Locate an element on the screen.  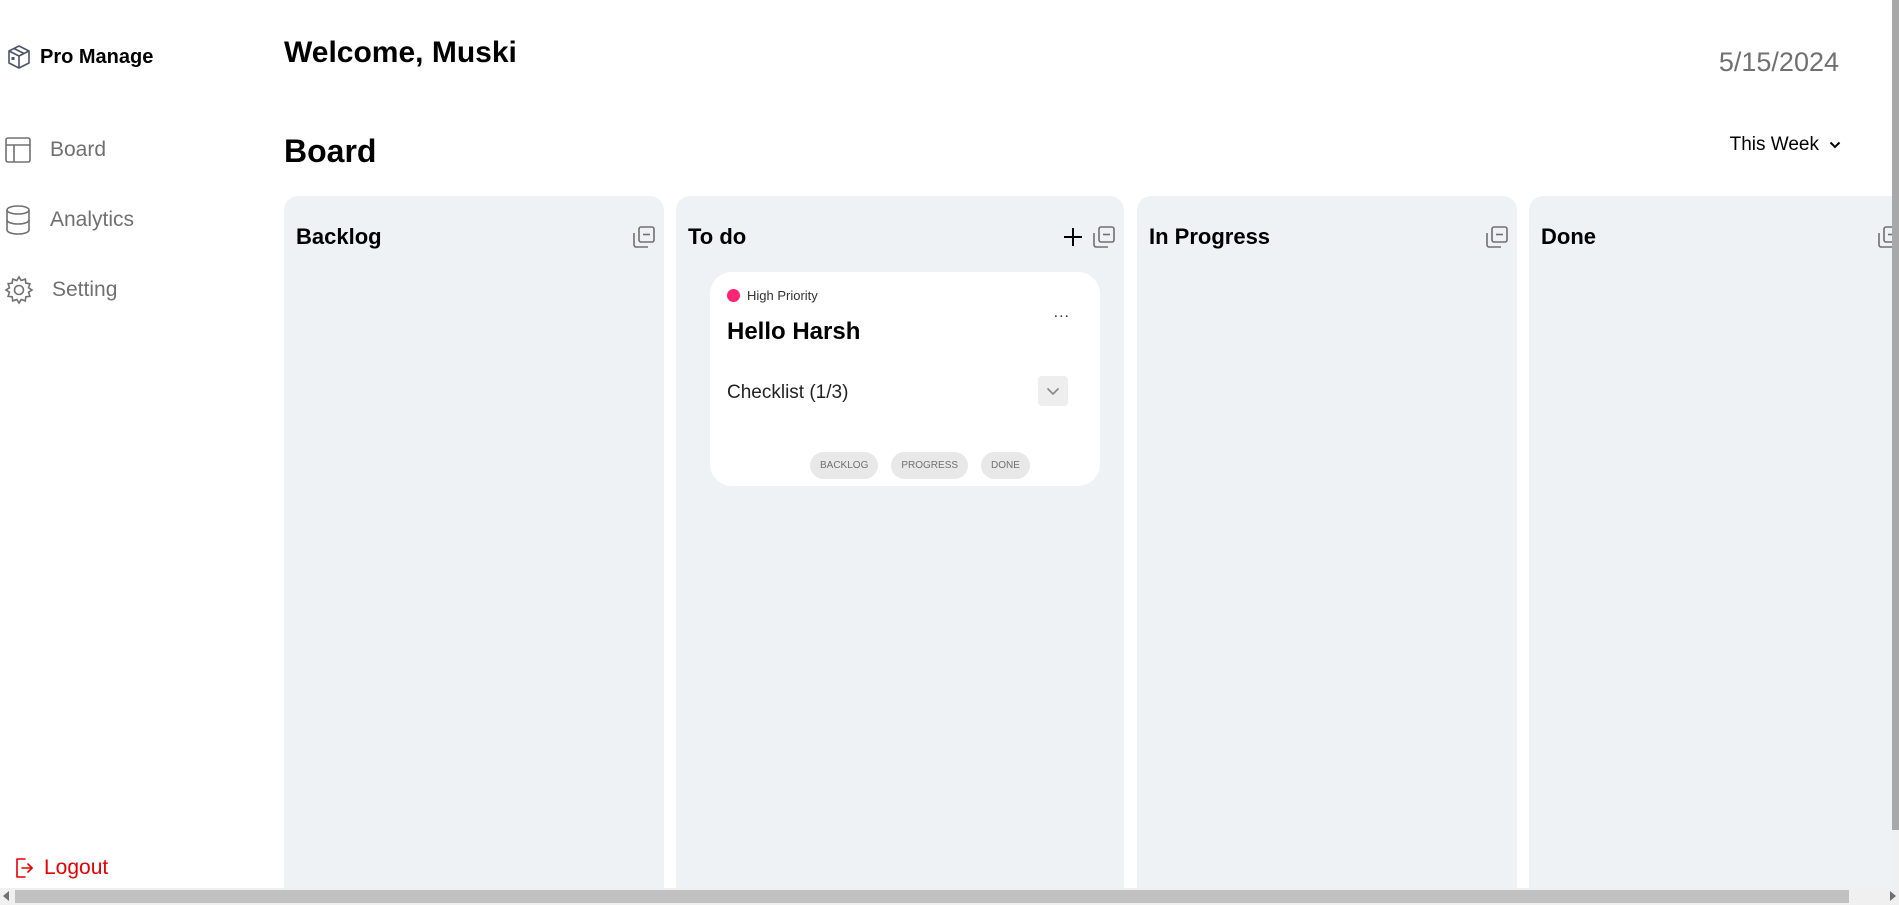
column-header: To do is located at coordinates (902, 237).